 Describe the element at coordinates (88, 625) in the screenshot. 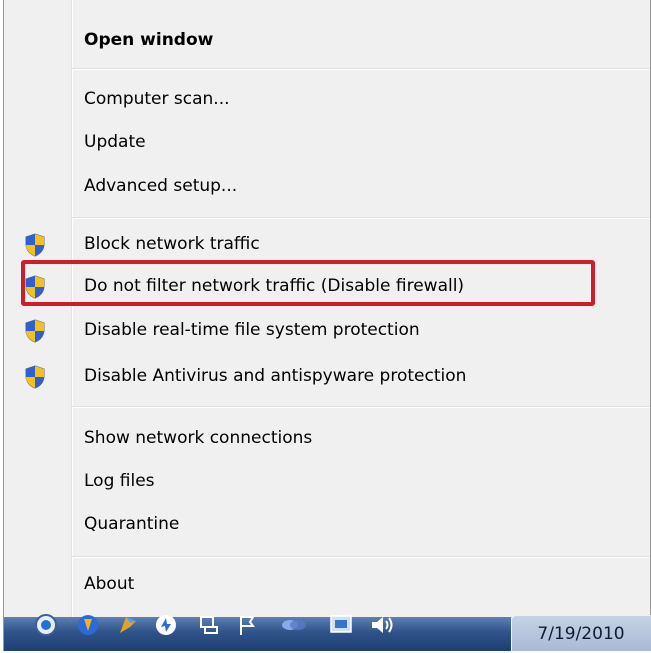

I see `security-tray-icon` at that location.